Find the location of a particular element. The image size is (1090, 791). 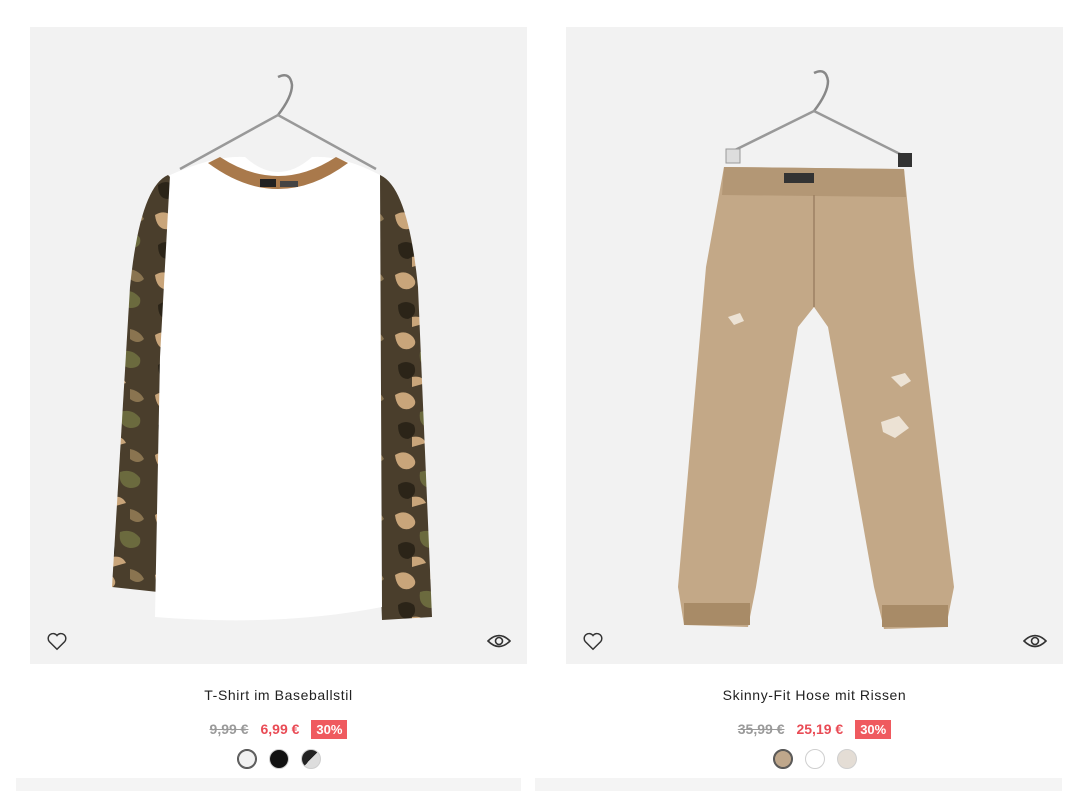

price-row: 35,99 € 25,19 € 30% is located at coordinates (814, 729).